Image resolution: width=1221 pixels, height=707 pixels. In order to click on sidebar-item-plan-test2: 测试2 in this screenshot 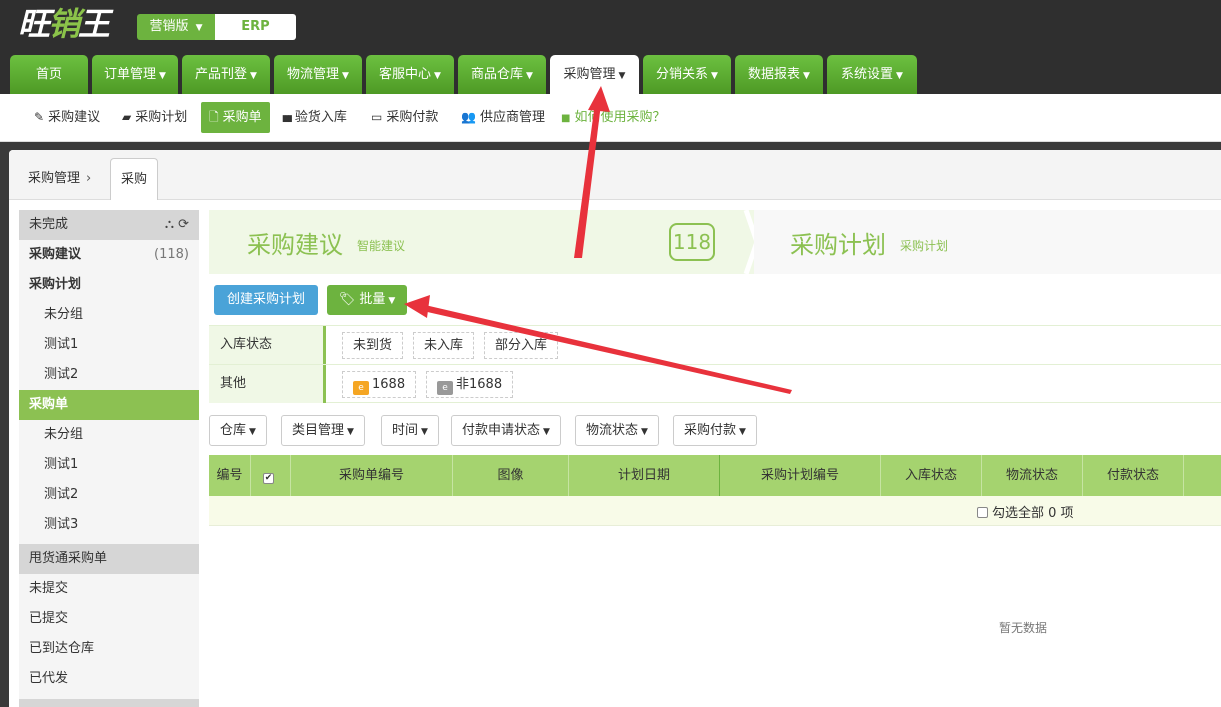, I will do `click(109, 375)`.